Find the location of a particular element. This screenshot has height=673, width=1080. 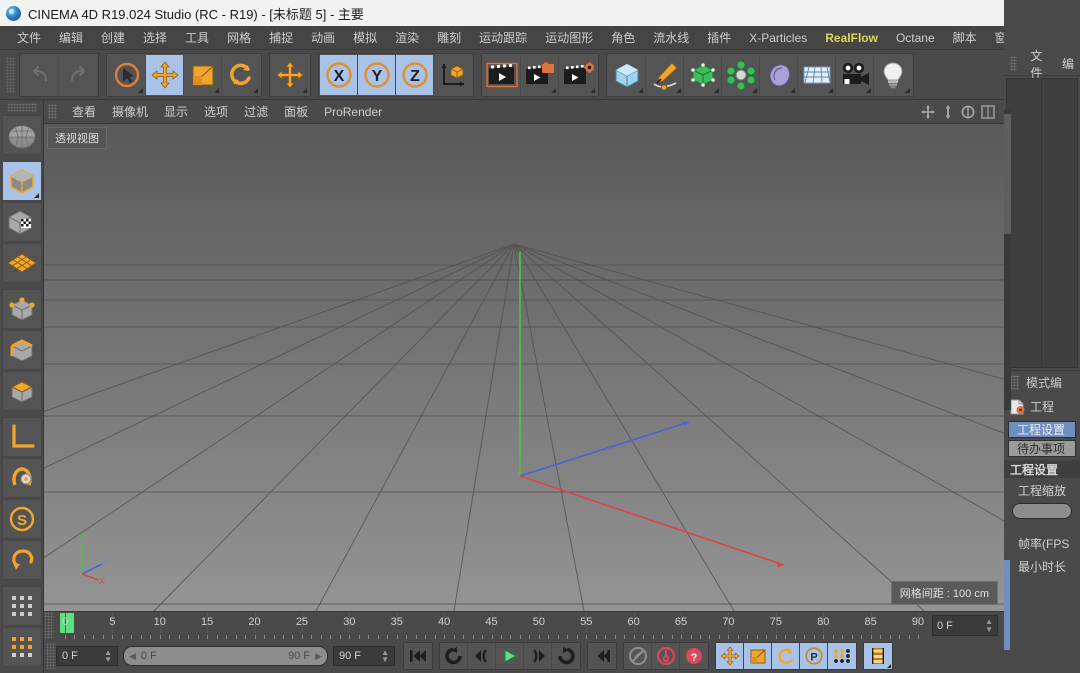

menu-item-mesh: 网格 is located at coordinates (239, 37).